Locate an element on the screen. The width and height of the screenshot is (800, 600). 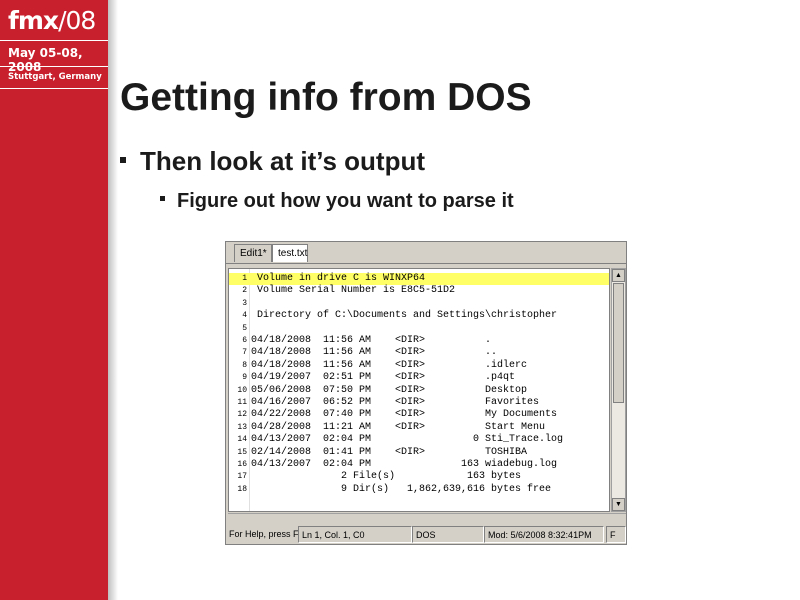
editor-line: 7 04/18/2008 11:56 AM <DIR> .. is located at coordinates (419, 353).